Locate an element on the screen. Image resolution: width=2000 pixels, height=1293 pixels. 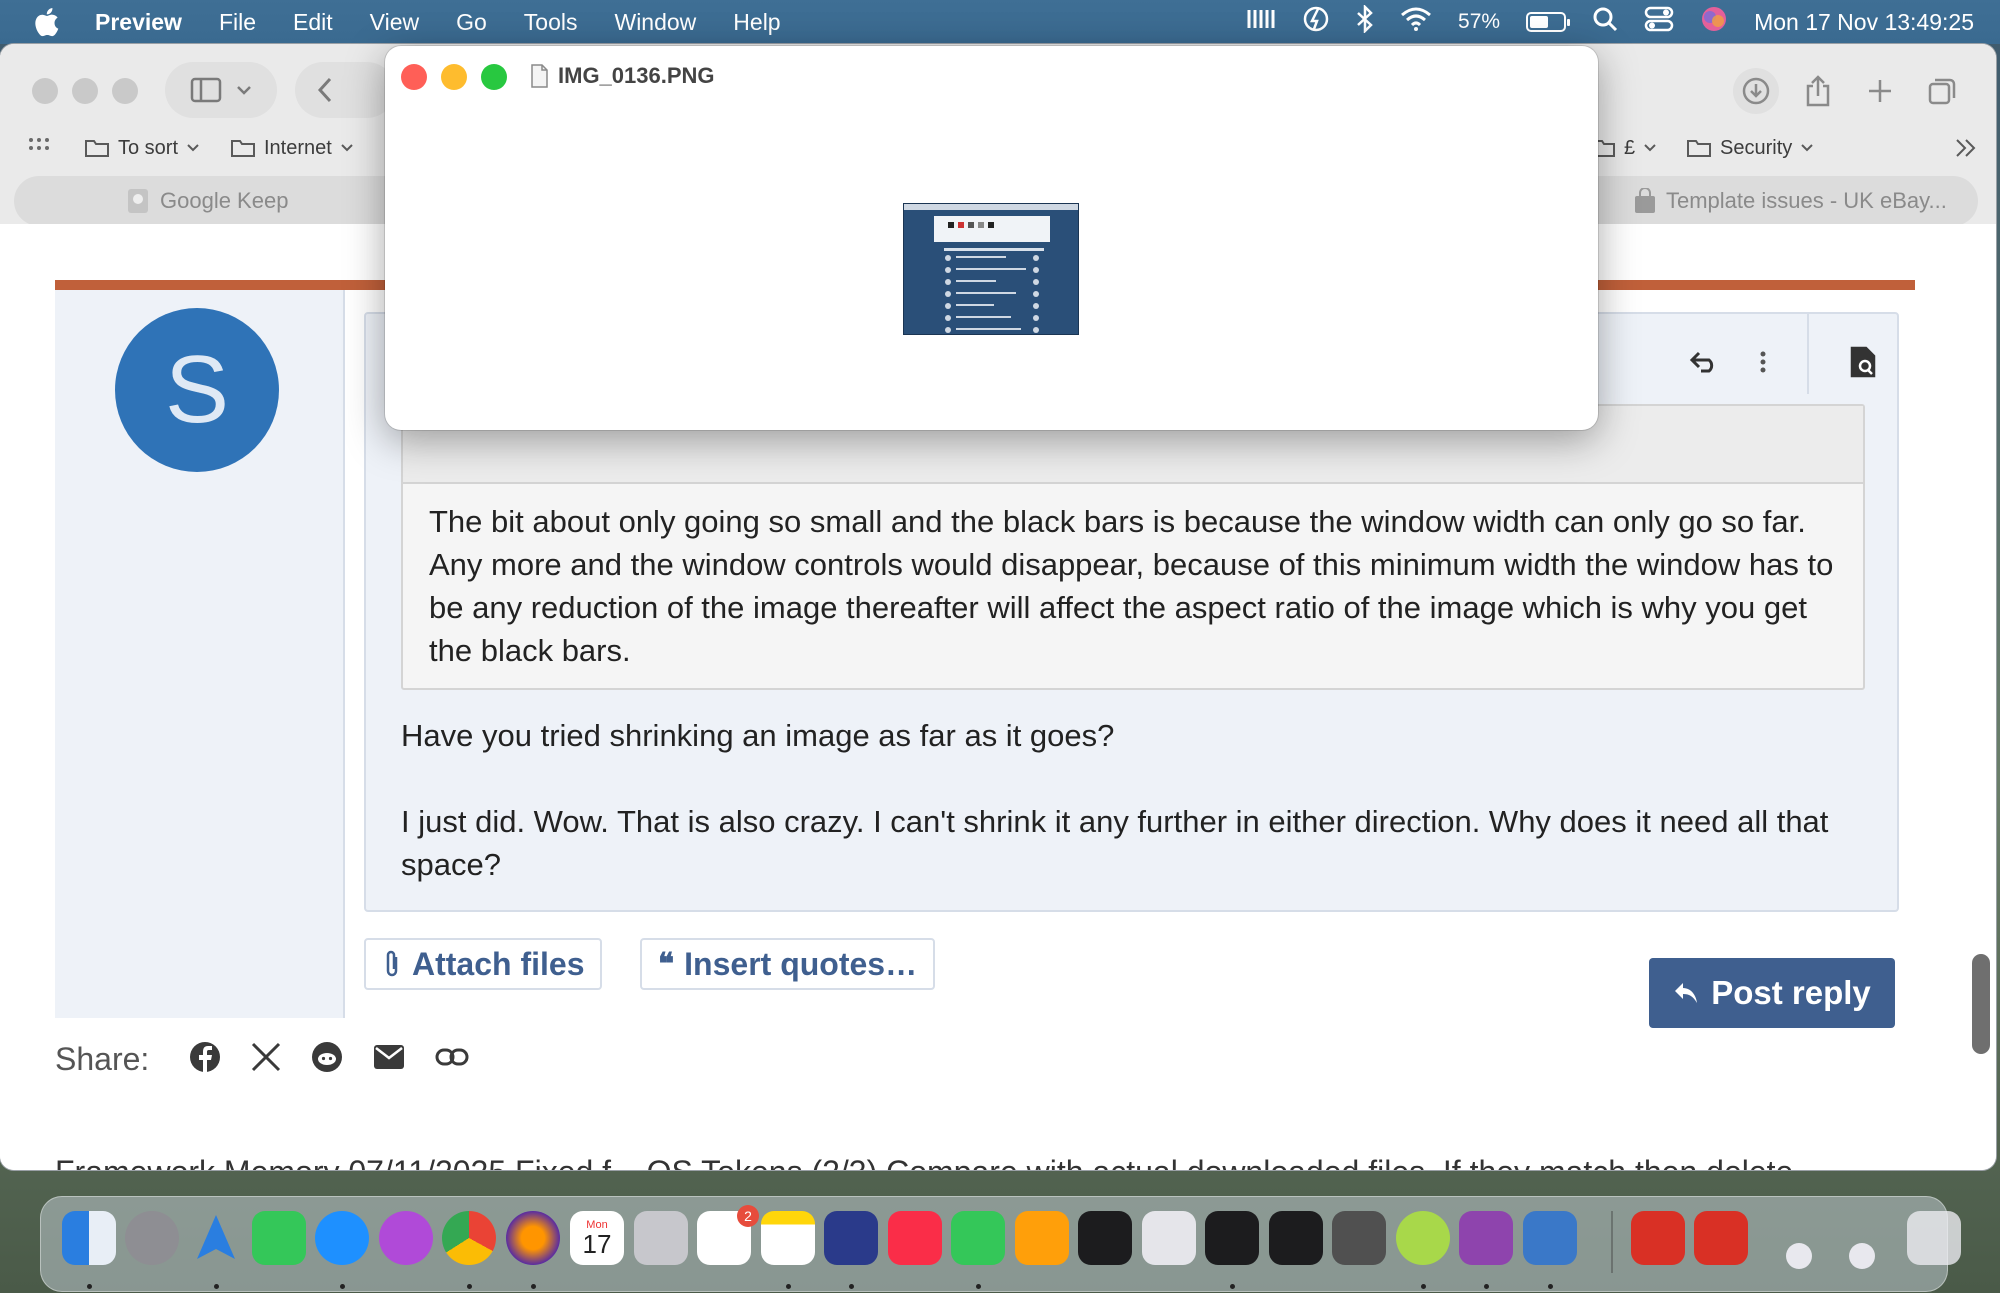
photo-editor-icon is located at coordinates (1105, 1238).